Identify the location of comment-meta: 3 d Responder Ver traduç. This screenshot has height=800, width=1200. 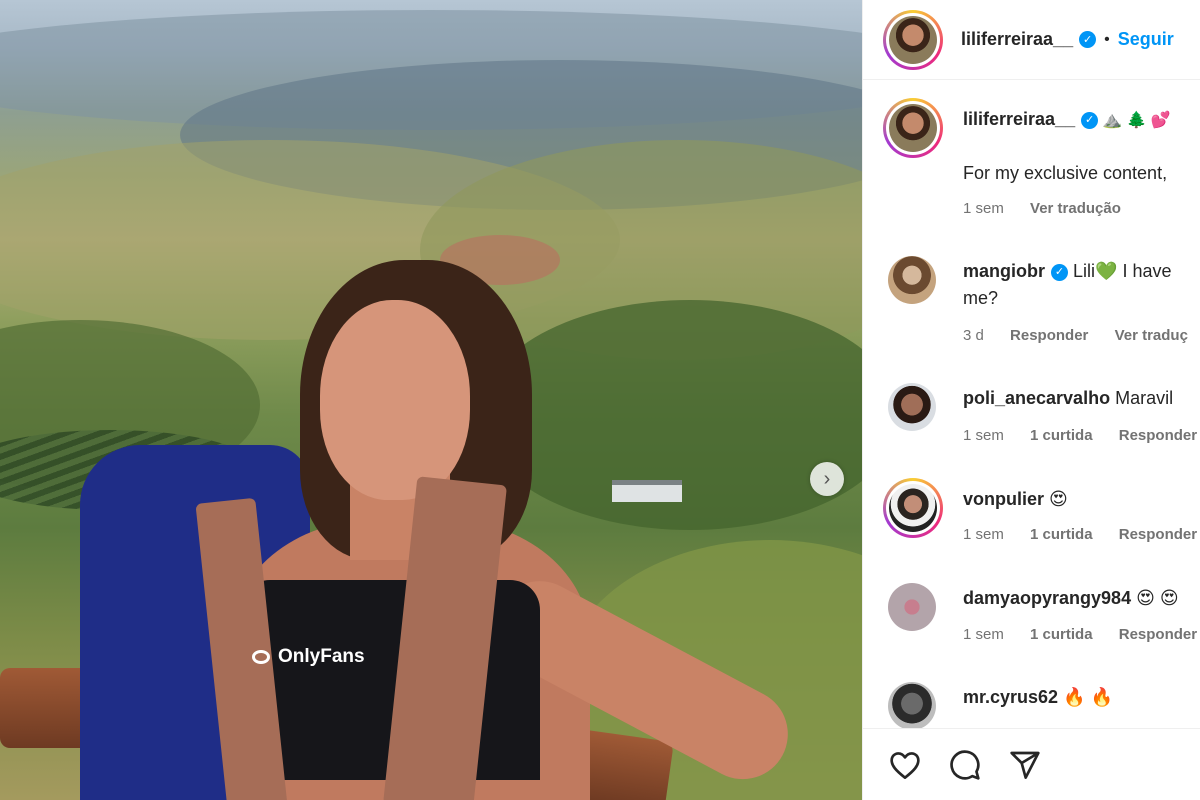
(1081, 335).